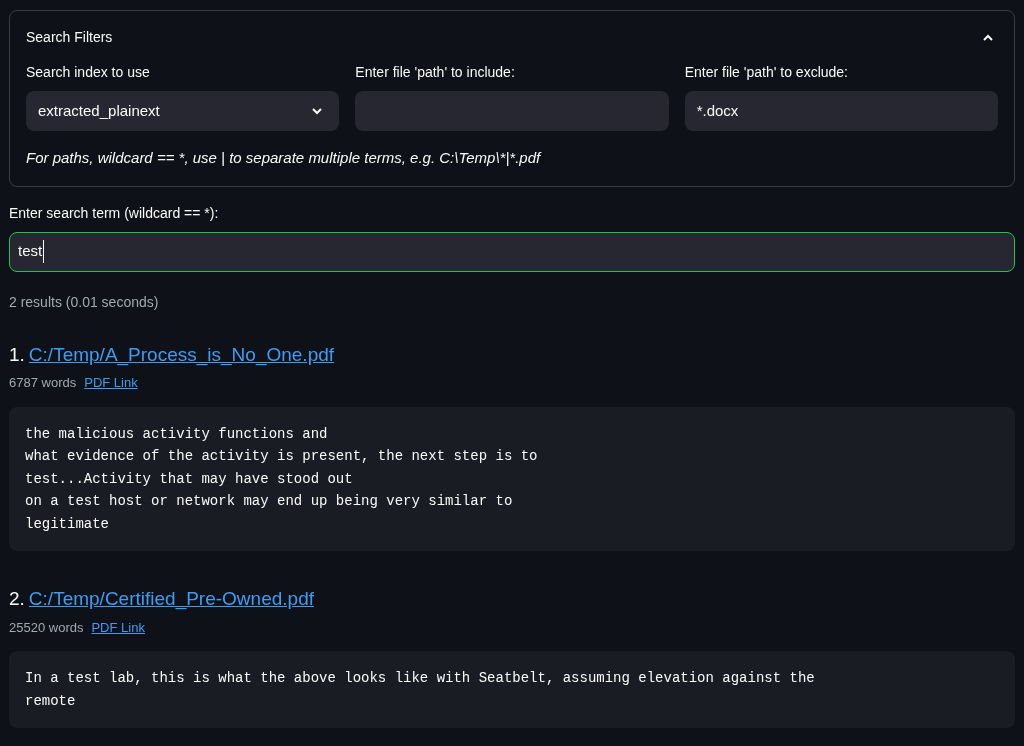 The width and height of the screenshot is (1024, 746). What do you see at coordinates (171, 599) in the screenshot?
I see `file-link: C:/Temp/Certified_Pre-Owned.pdf` at bounding box center [171, 599].